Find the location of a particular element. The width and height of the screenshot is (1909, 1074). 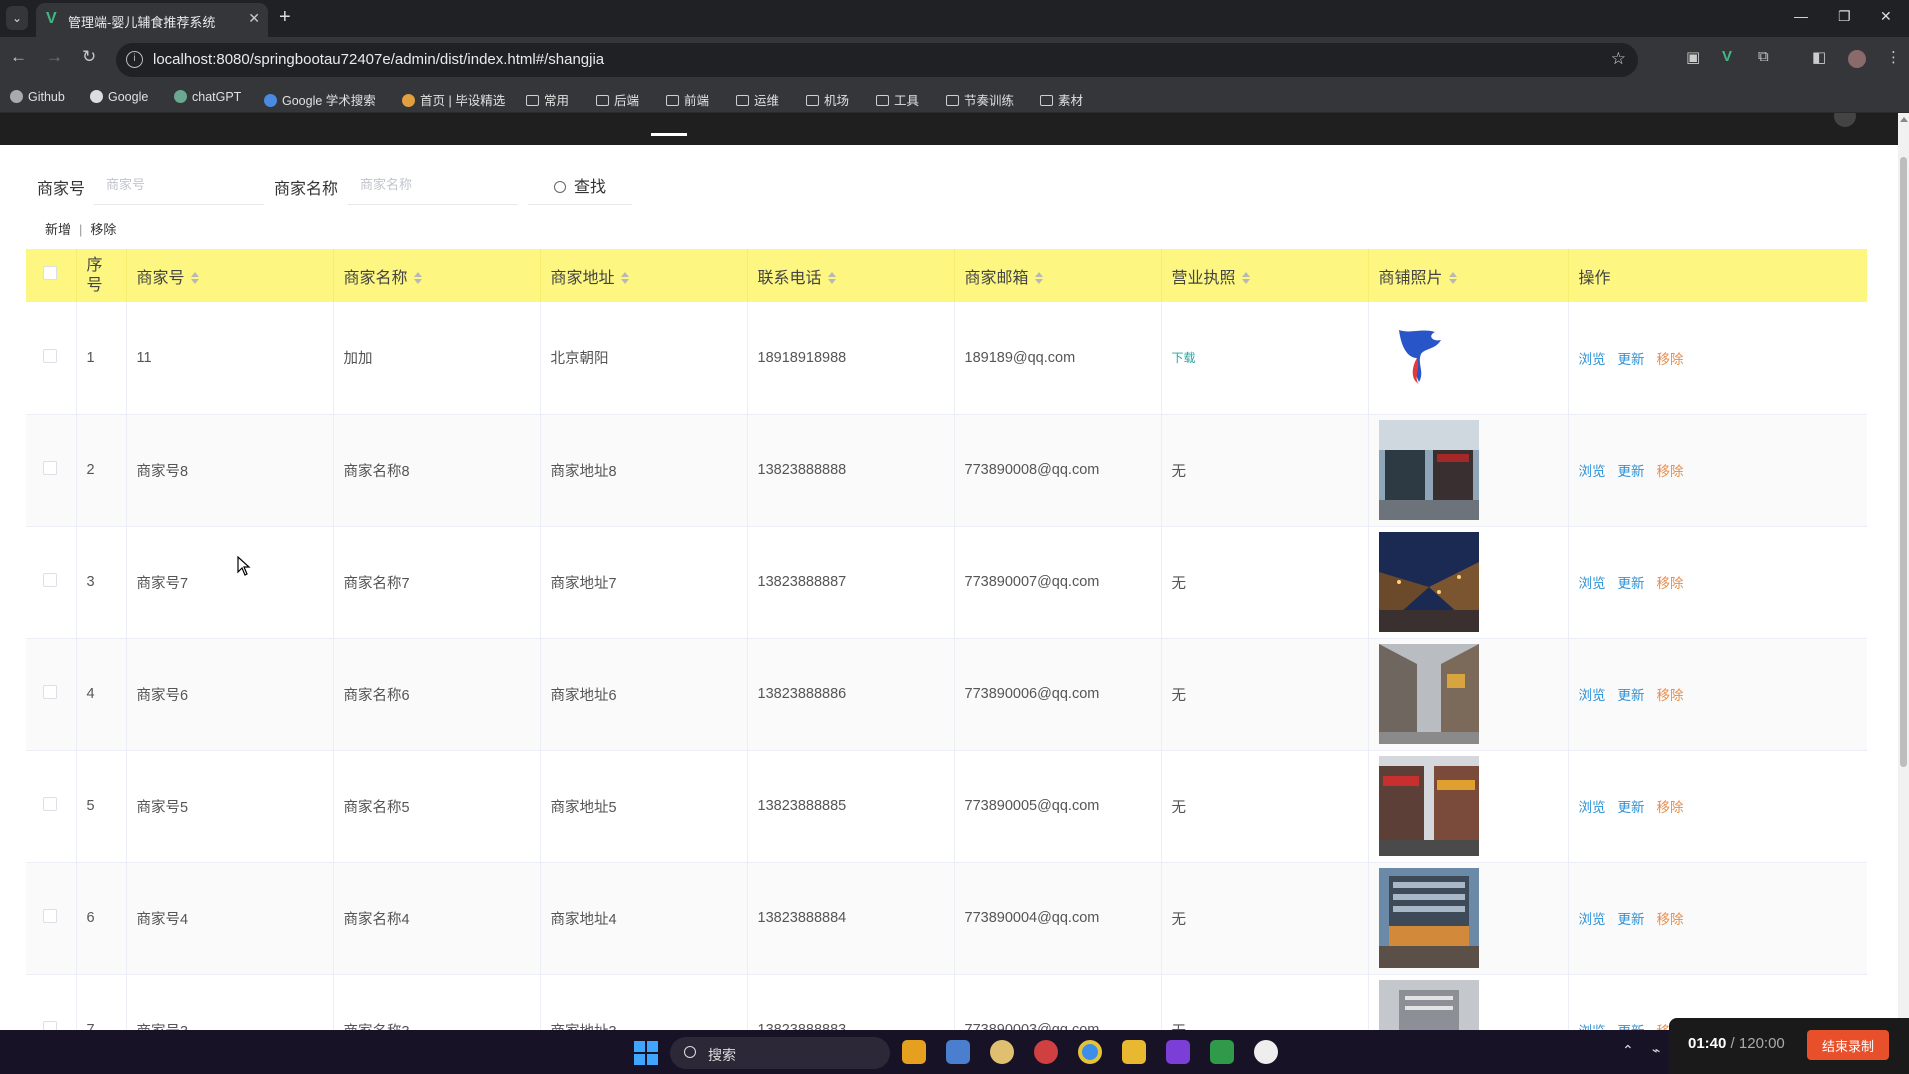

header-license: 营业执照 is located at coordinates (1265, 275).